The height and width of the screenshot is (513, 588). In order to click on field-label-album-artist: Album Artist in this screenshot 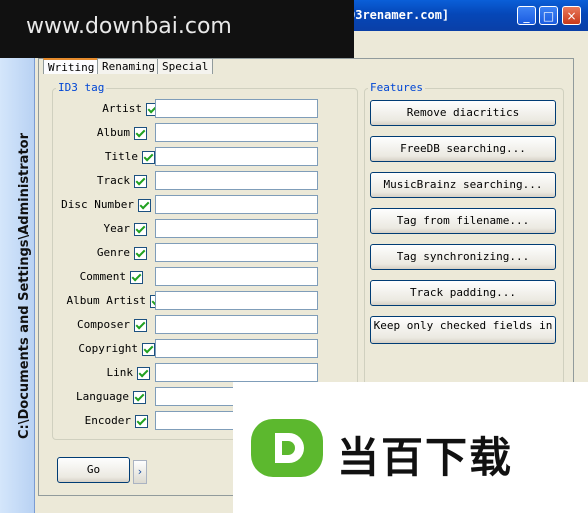, I will do `click(106, 300)`.